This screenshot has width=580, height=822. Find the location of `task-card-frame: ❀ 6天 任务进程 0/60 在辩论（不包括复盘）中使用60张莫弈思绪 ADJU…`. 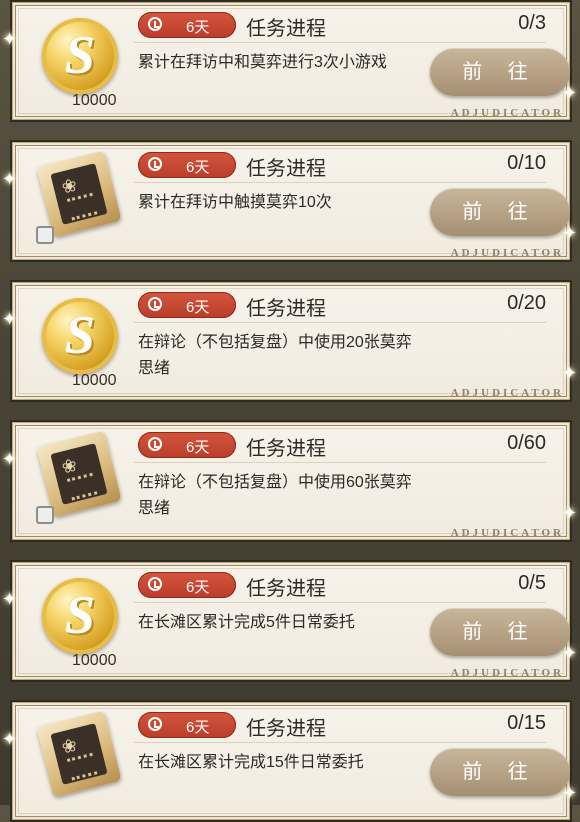

task-card-frame: ❀ 6天 任务进程 0/60 在辩论（不包括复盘）中使用60张莫弈思绪 ADJU… is located at coordinates (291, 481).